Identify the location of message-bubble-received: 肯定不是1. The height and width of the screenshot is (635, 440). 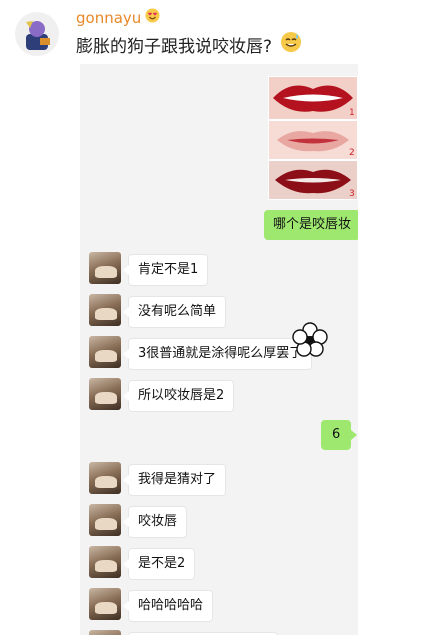
(165, 270).